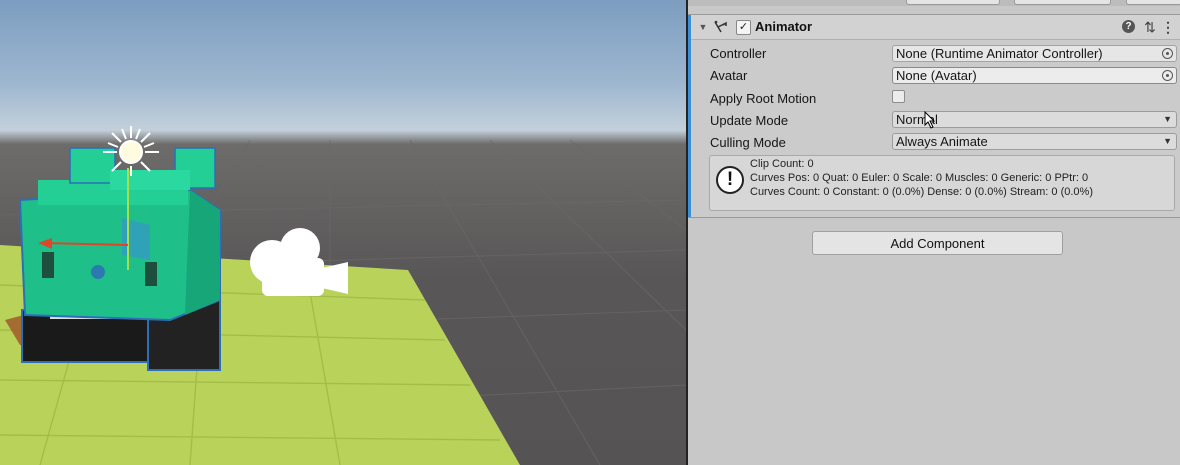 This screenshot has height=465, width=1180. I want to click on update-mode-dropdown: Normal ▼, so click(1034, 120).